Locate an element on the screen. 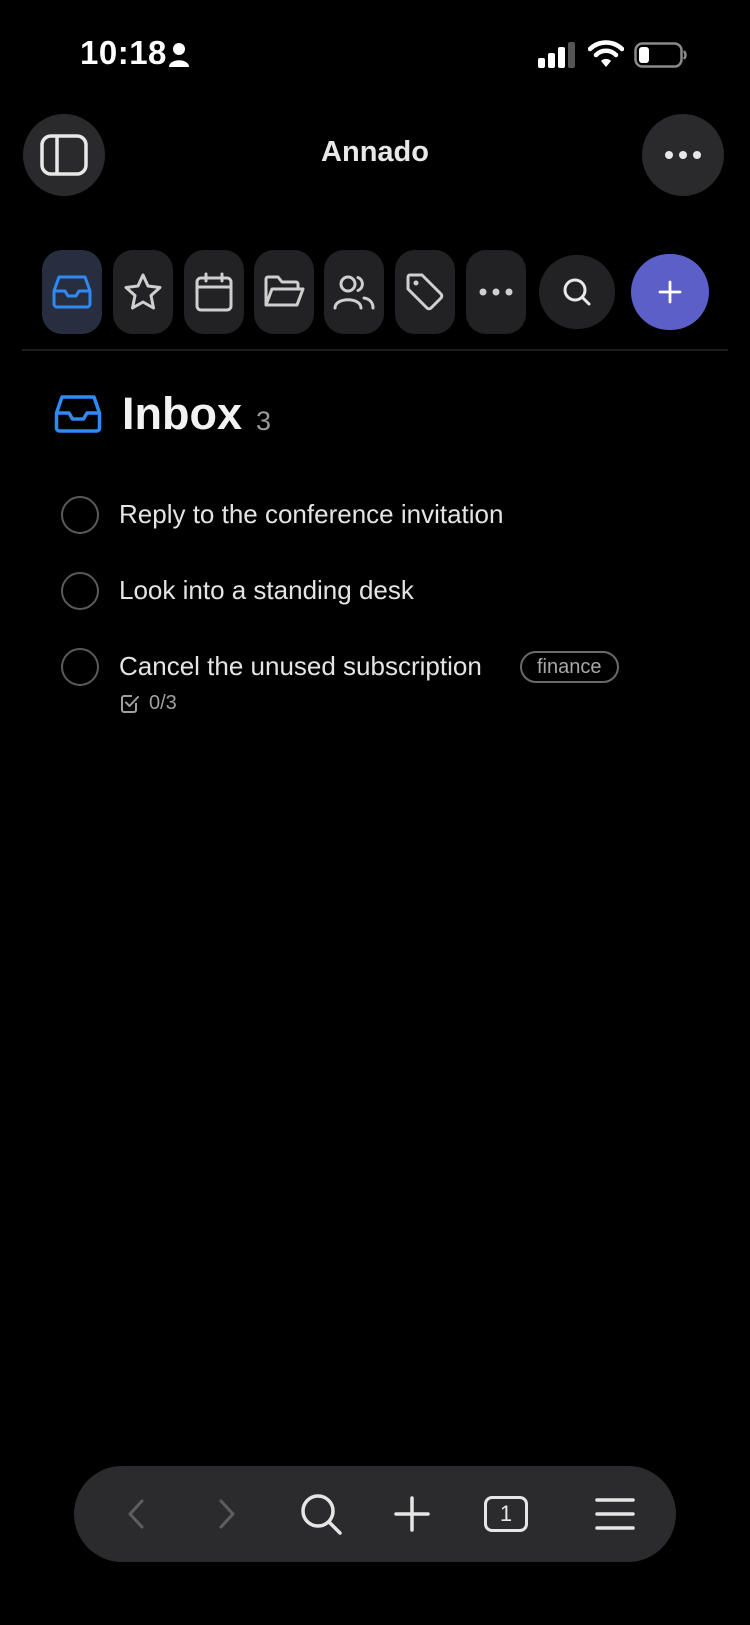  new-tab-button is located at coordinates (412, 1514).